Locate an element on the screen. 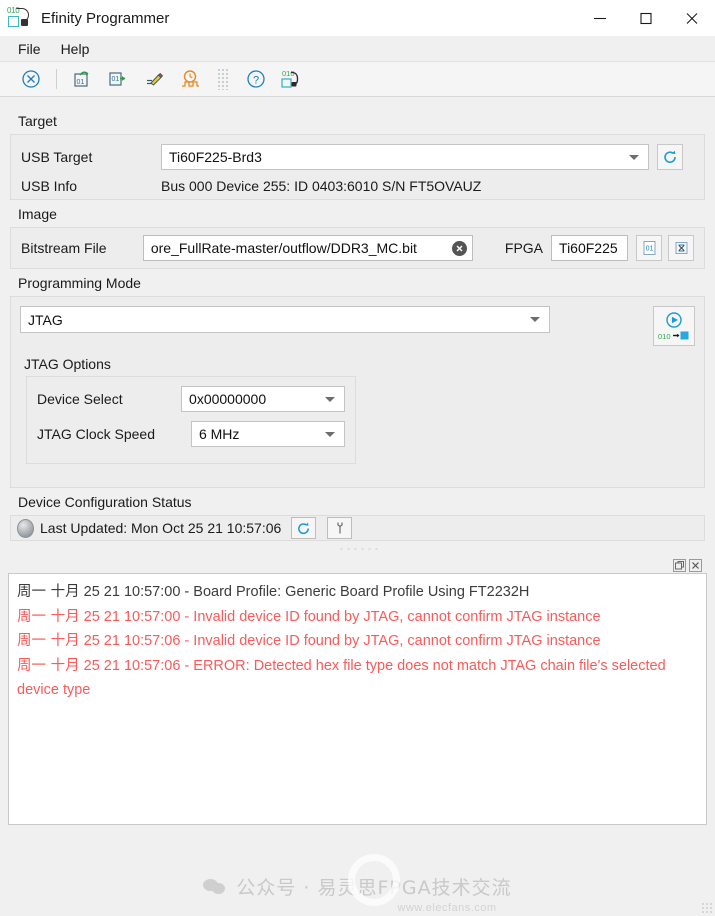 The width and height of the screenshot is (715, 916). select-bitstream-button: 01 is located at coordinates (649, 248).